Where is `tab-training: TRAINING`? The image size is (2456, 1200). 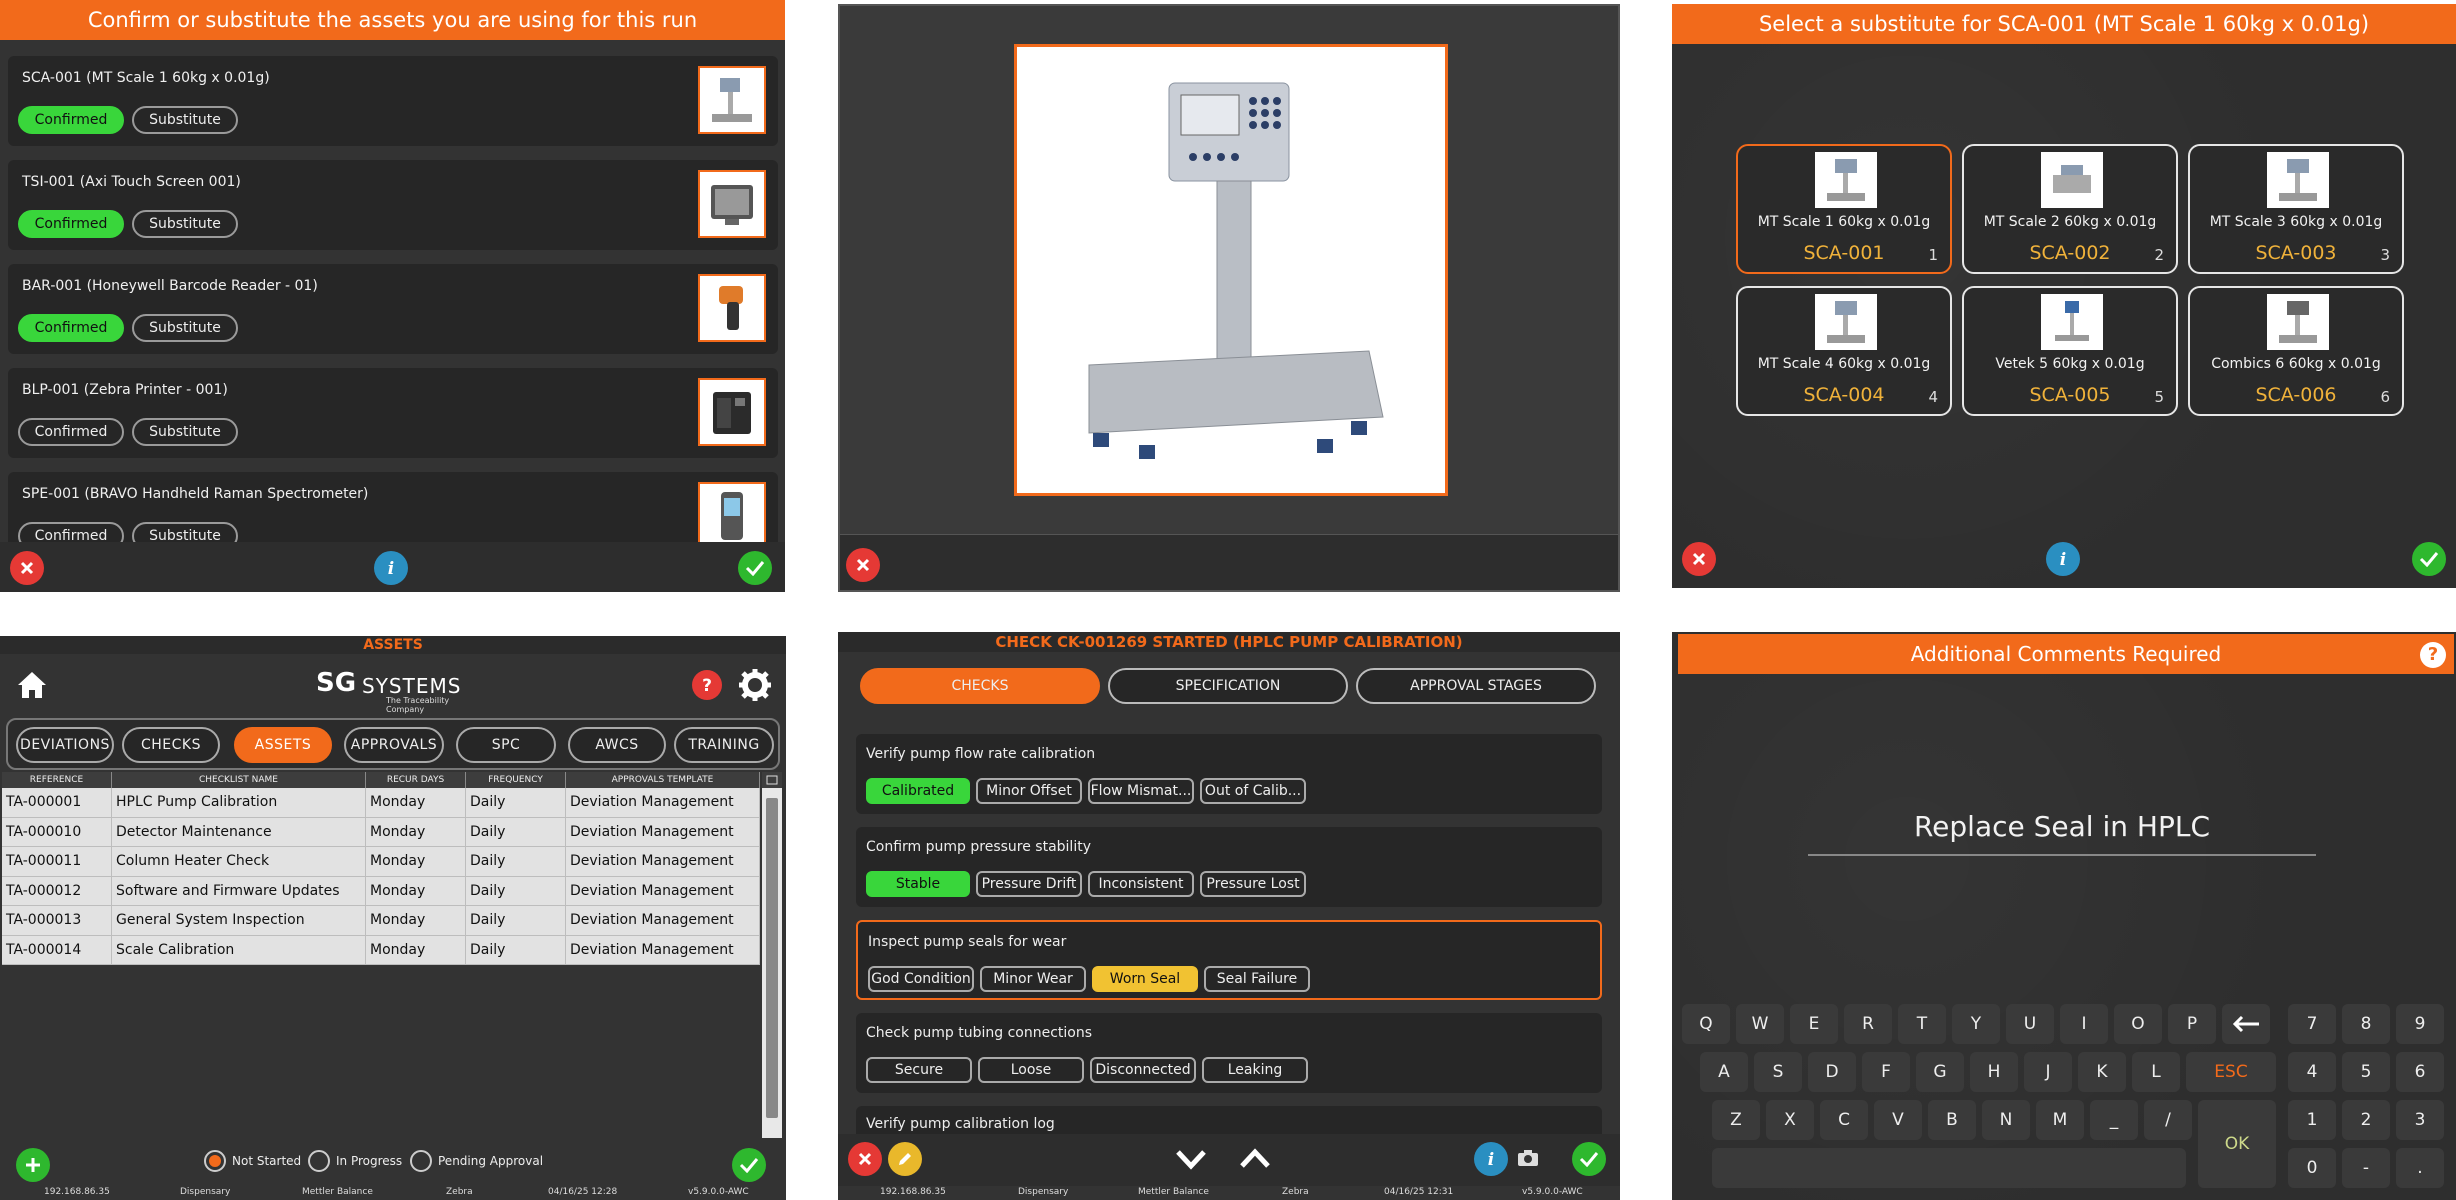
tab-training: TRAINING is located at coordinates (724, 745).